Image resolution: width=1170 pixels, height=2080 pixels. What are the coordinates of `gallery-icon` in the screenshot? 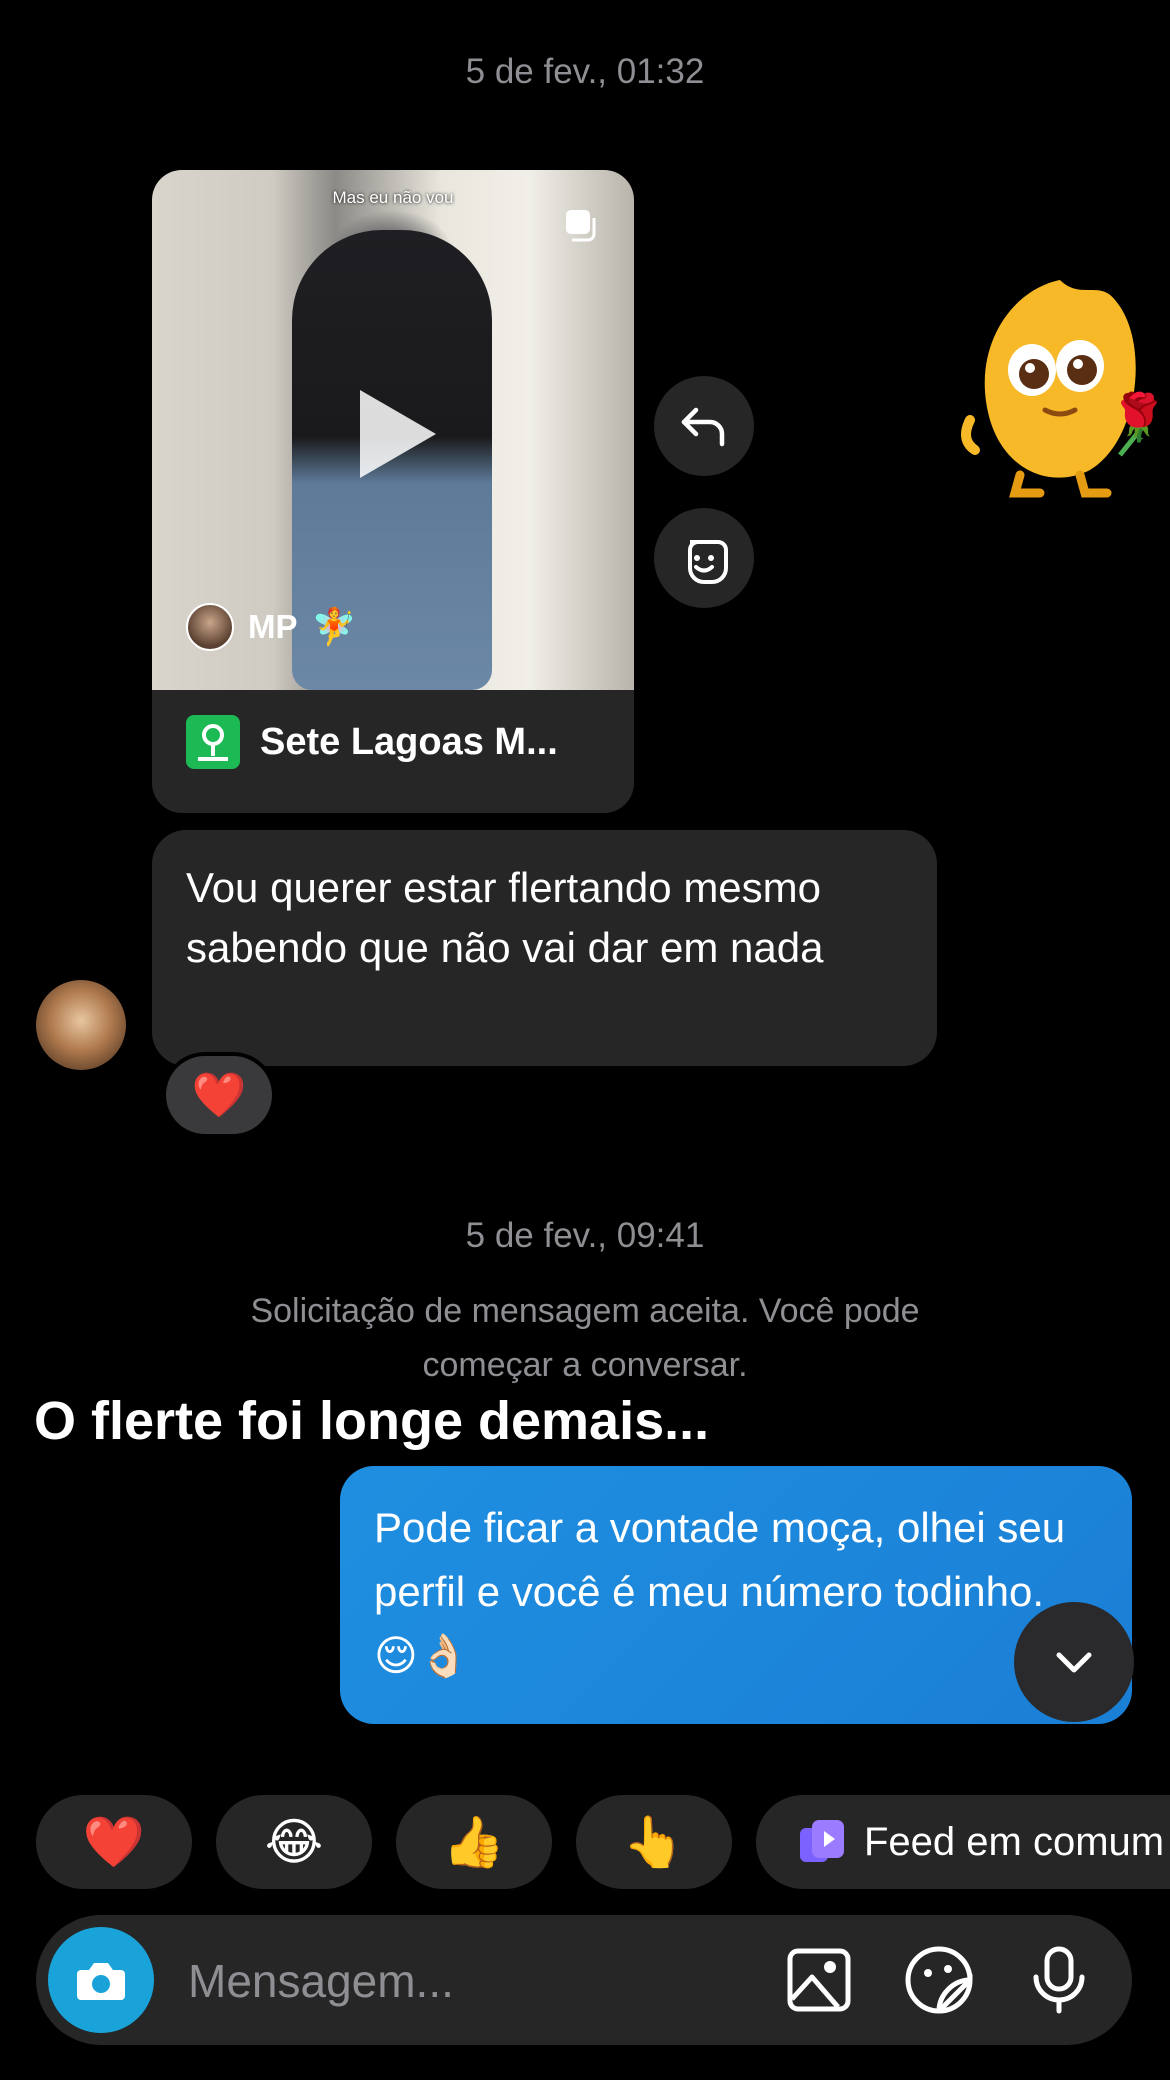 It's located at (819, 1980).